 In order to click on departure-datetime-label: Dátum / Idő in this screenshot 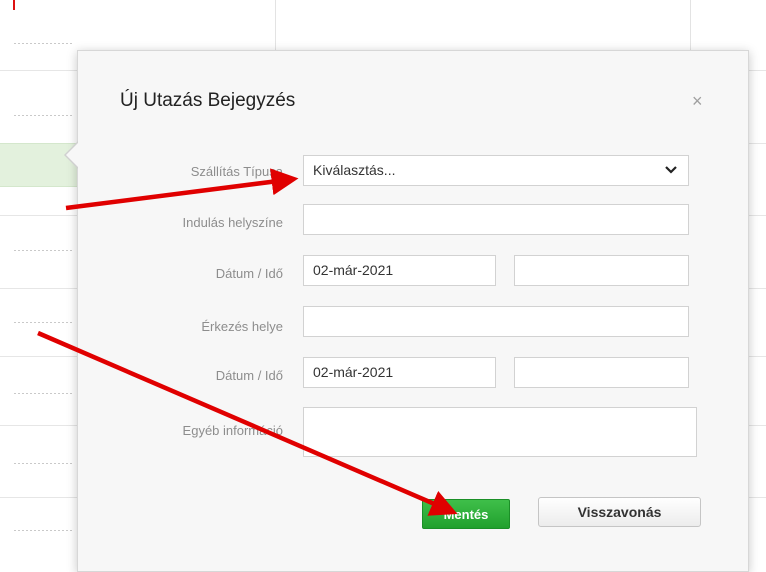, I will do `click(249, 273)`.